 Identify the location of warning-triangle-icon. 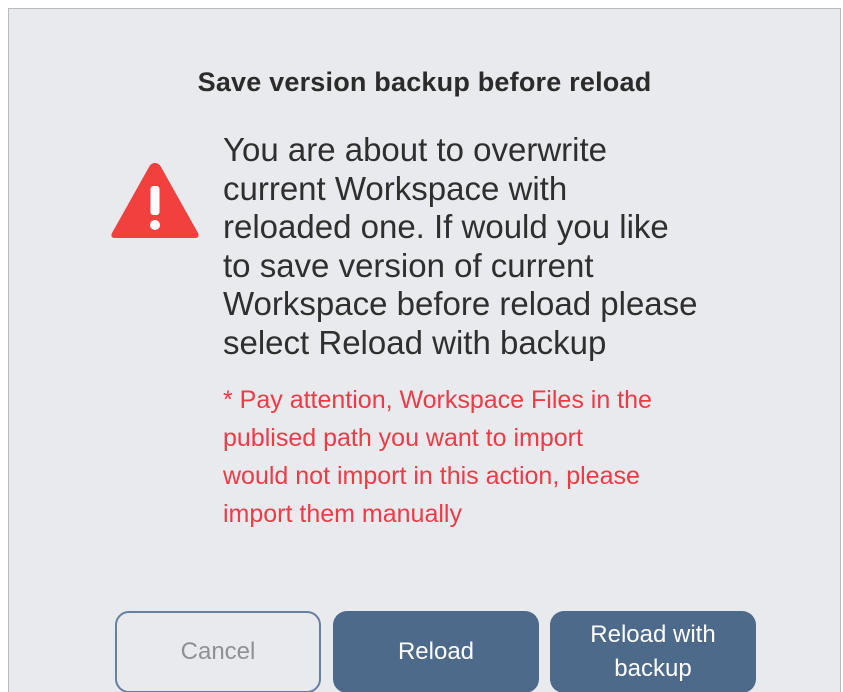
(155, 200).